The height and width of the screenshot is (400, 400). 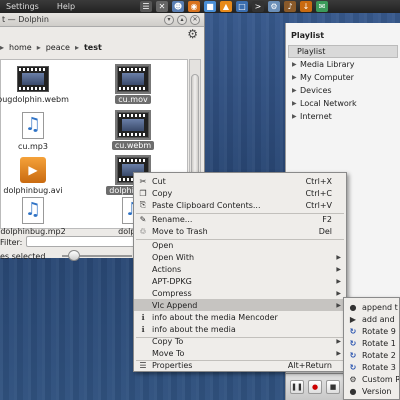 I want to click on menu-item-apt-dpkg: APT-DPKG ▶, so click(x=240, y=281).